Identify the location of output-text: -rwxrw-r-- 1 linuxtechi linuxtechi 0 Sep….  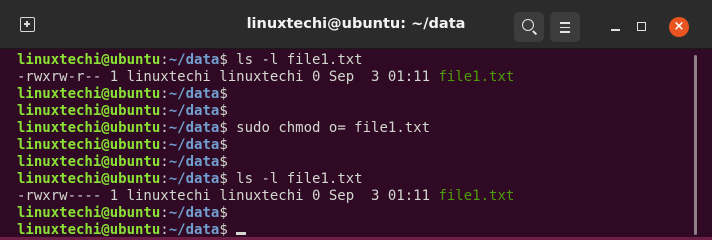
(228, 77).